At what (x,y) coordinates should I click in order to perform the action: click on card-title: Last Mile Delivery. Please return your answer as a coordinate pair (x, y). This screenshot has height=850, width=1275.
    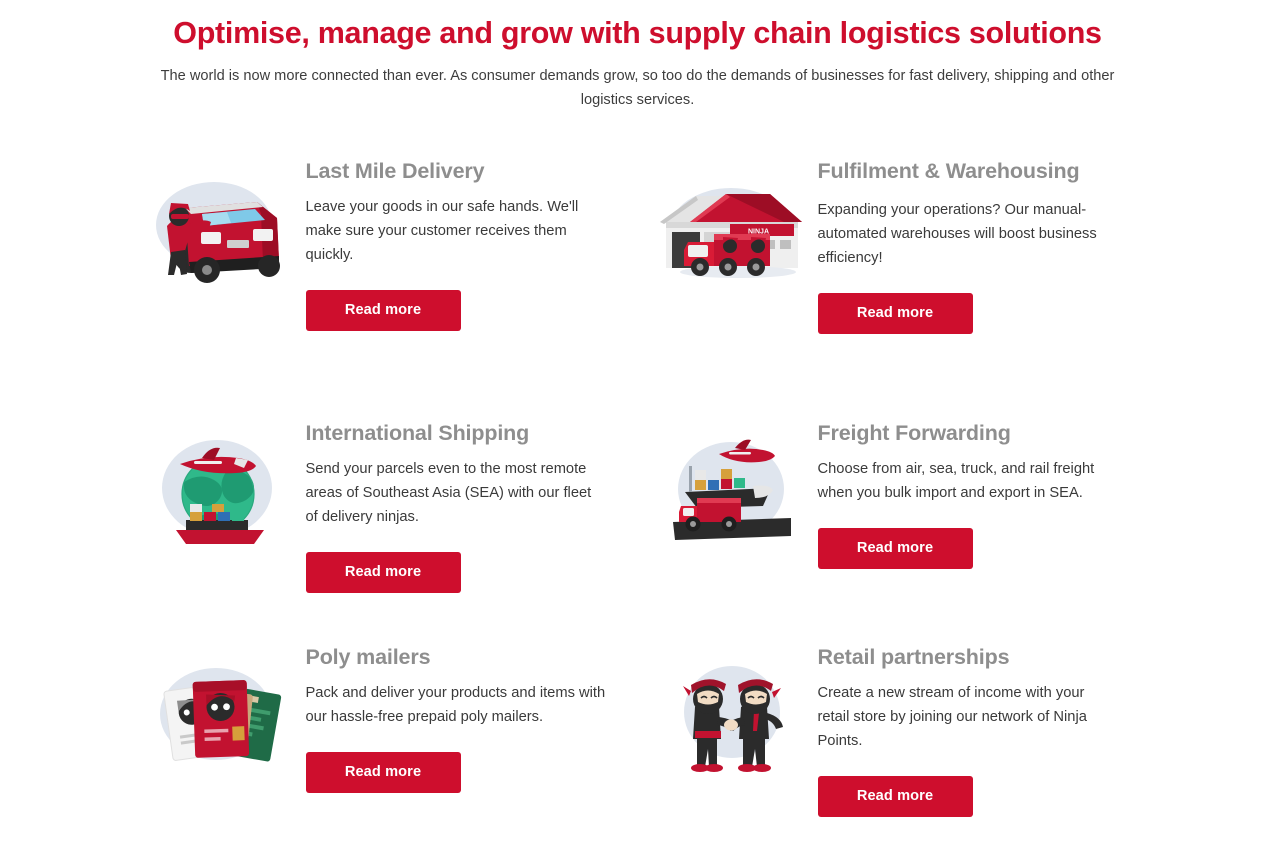
    Looking at the image, I should click on (395, 171).